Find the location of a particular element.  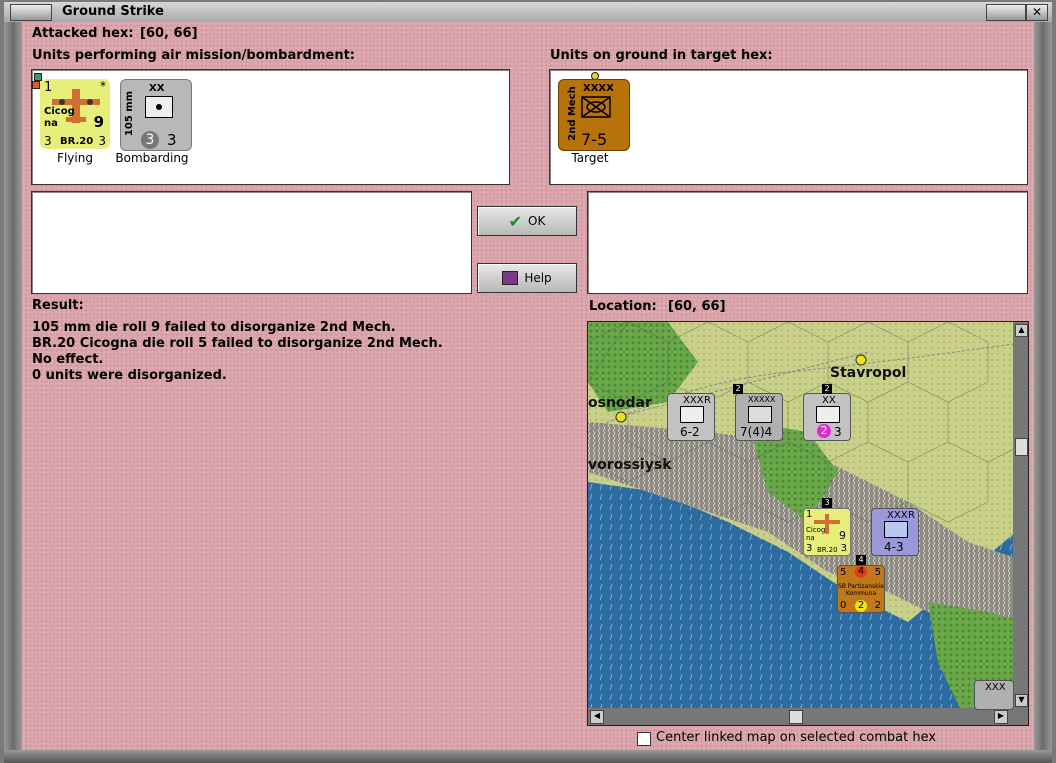

scroll-right-button: ▶ is located at coordinates (1001, 717).